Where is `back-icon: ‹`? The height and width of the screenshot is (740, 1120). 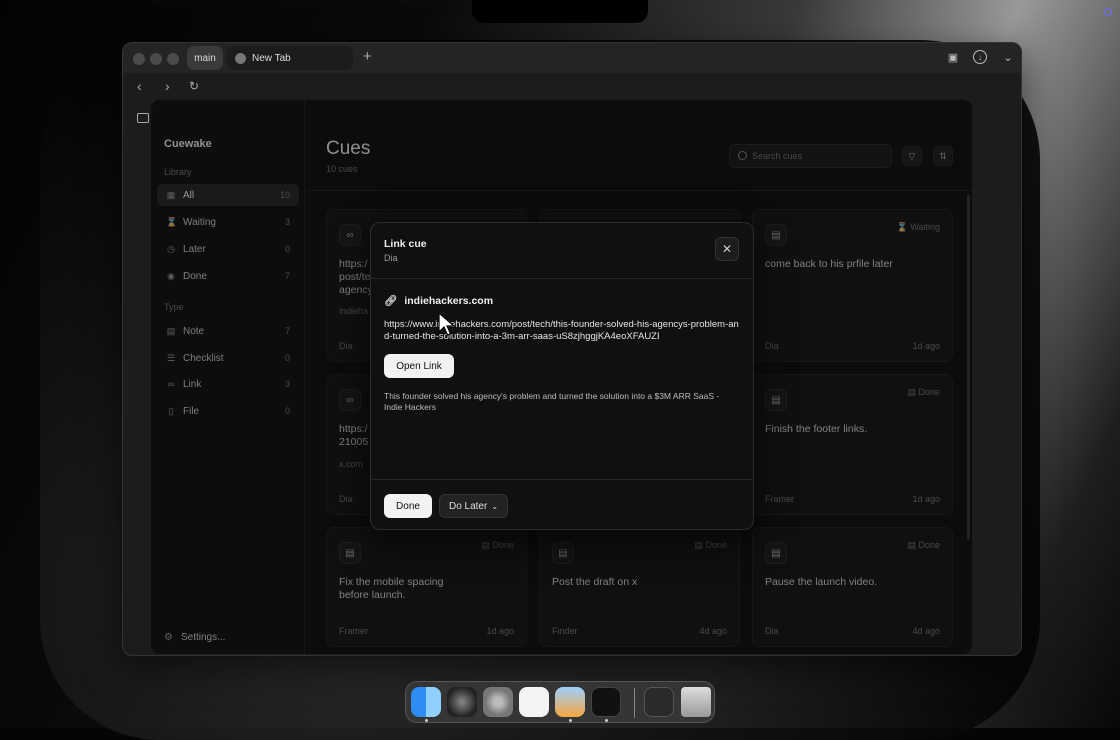
back-icon: ‹ is located at coordinates (139, 86).